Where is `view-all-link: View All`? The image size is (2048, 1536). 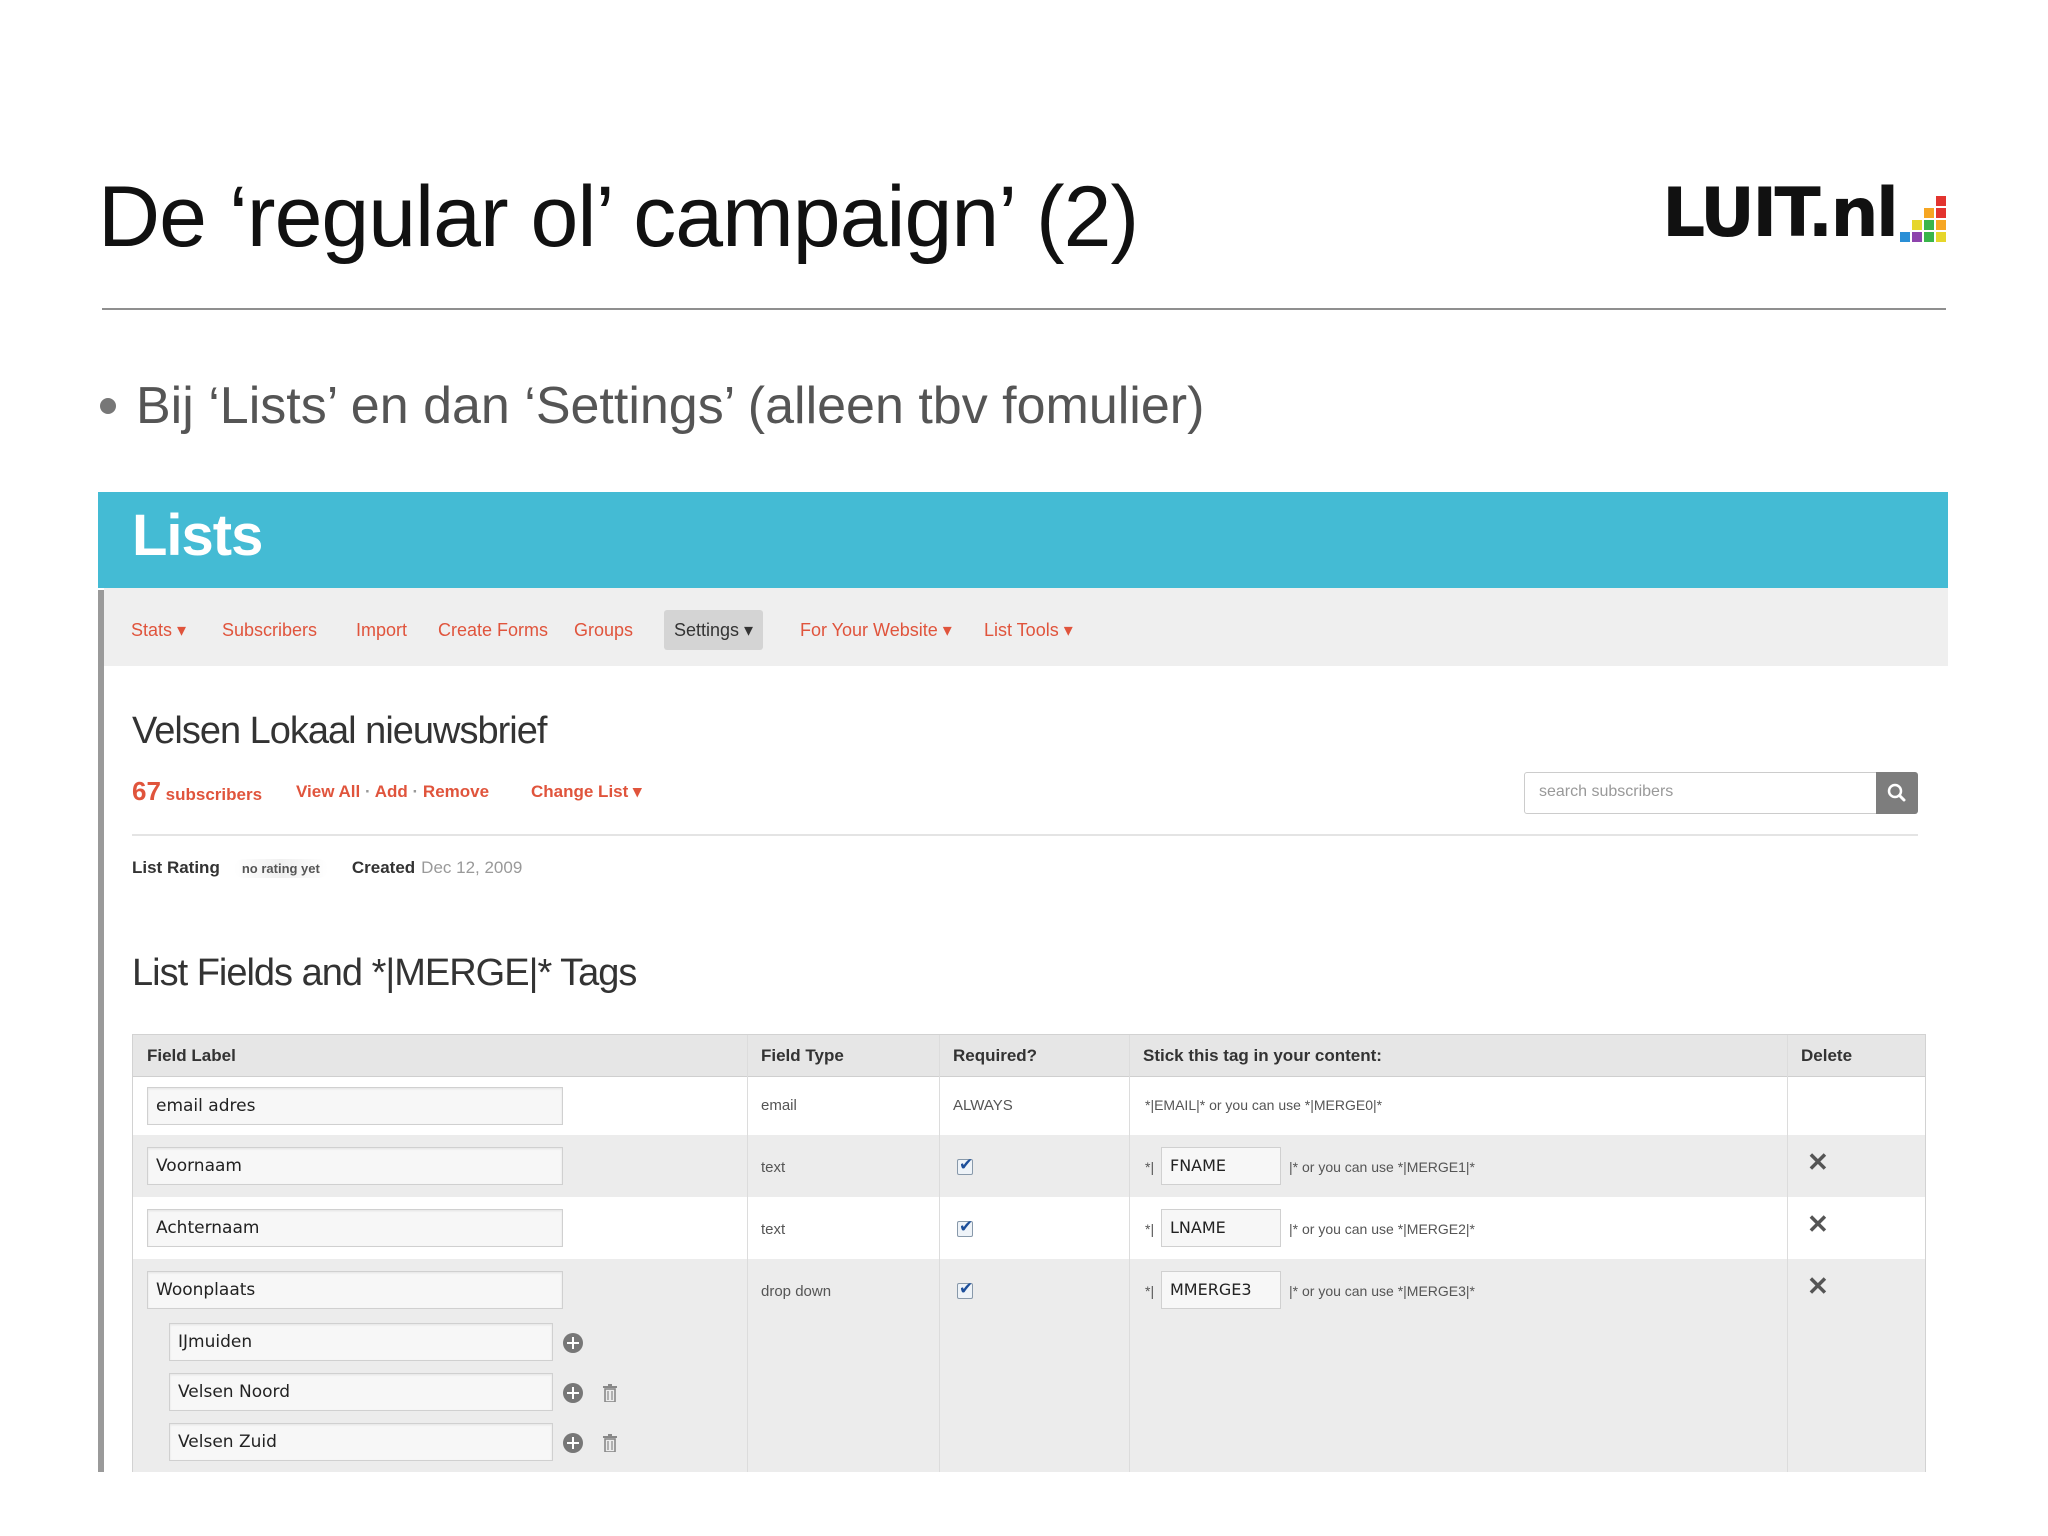
view-all-link: View All is located at coordinates (328, 791).